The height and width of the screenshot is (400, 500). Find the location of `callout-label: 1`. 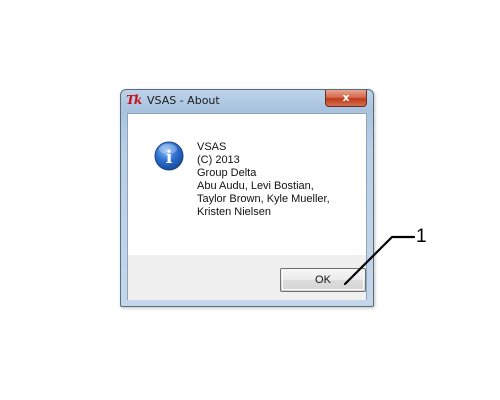

callout-label: 1 is located at coordinates (421, 236).